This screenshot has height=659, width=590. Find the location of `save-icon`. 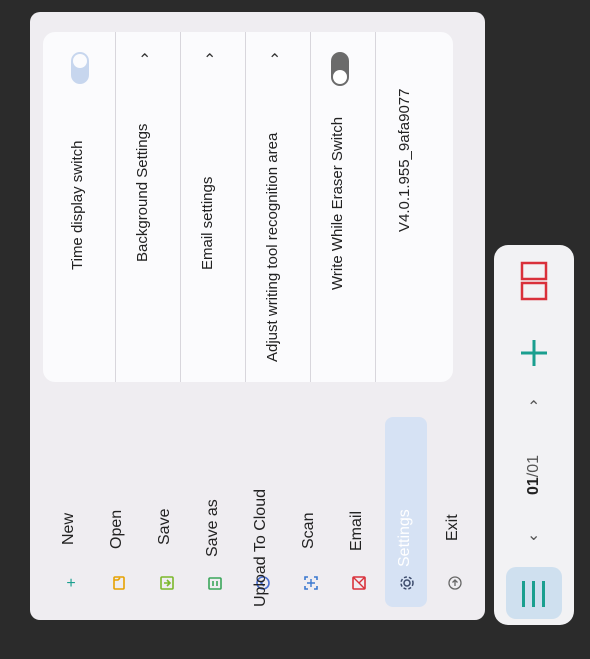

save-icon is located at coordinates (167, 584).